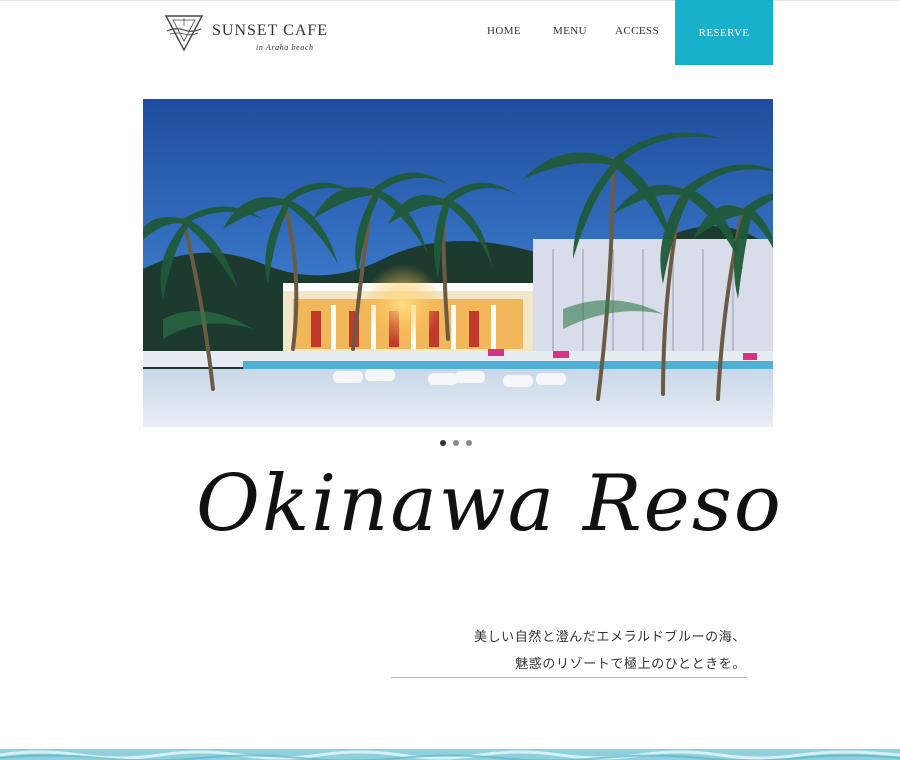  Describe the element at coordinates (285, 47) in the screenshot. I see `logo-subtitle: in Araha beach` at that location.